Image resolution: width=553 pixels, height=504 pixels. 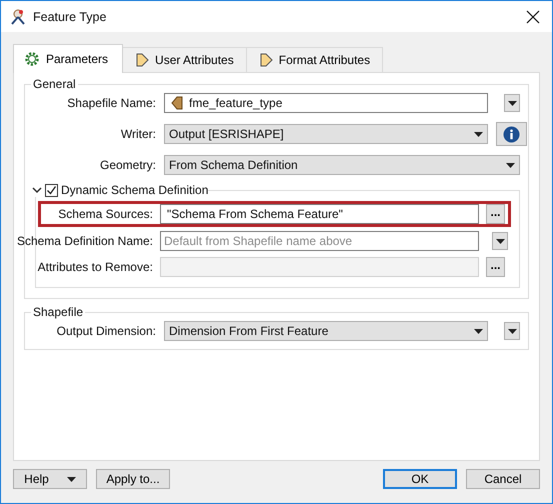 I want to click on field-label: Output Dimension:, so click(x=106, y=331).